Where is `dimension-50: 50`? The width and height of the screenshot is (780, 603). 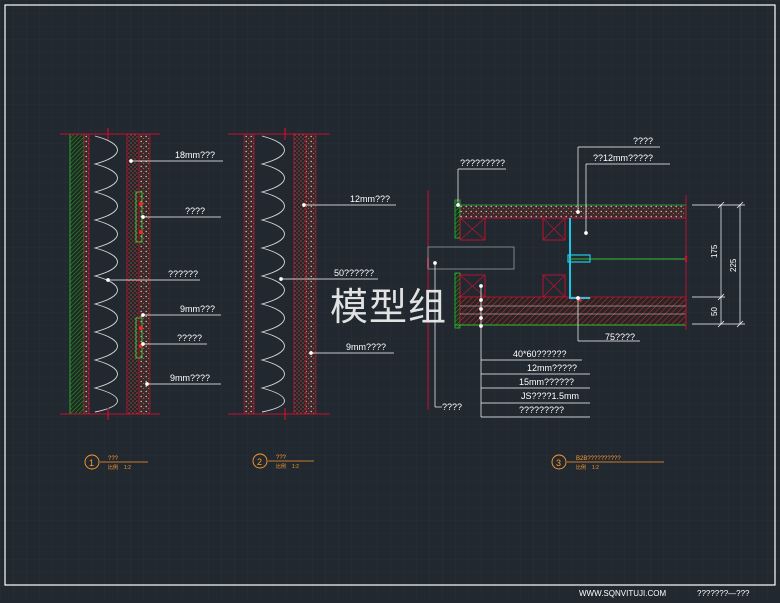 dimension-50: 50 is located at coordinates (714, 311).